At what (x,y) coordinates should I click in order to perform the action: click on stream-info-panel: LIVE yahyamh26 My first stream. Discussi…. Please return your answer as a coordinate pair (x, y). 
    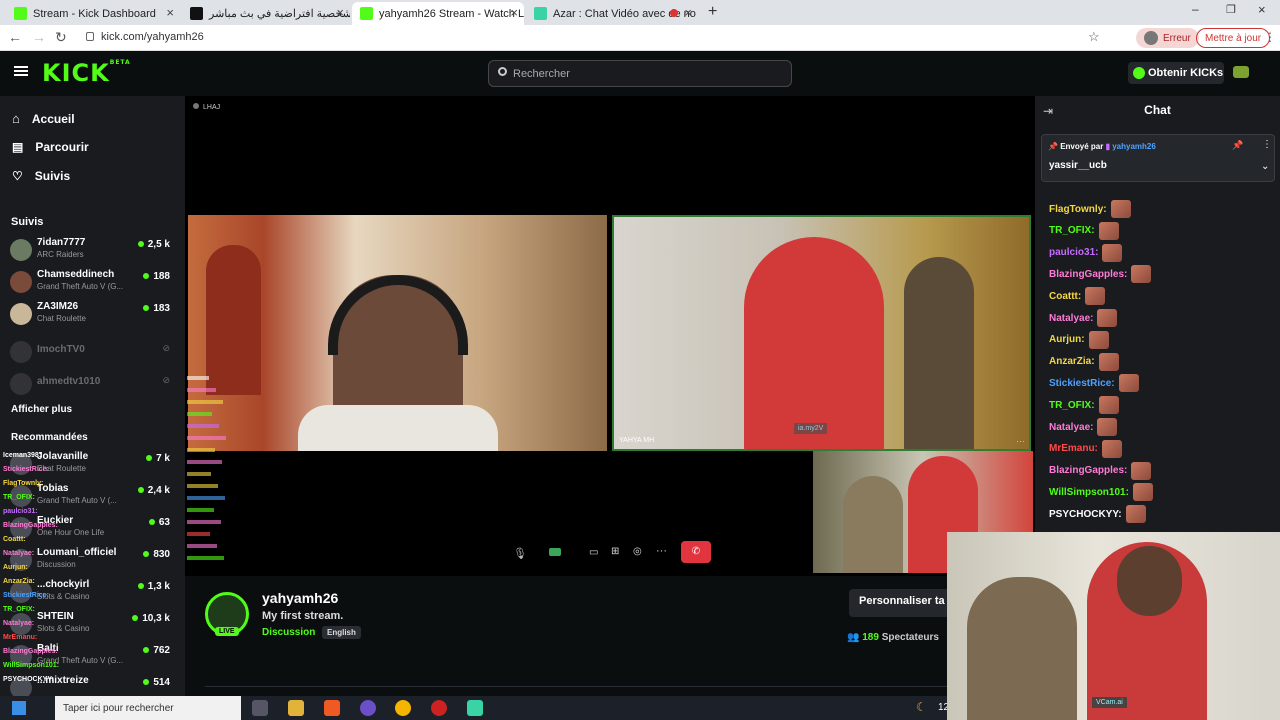
    Looking at the image, I should click on (610, 636).